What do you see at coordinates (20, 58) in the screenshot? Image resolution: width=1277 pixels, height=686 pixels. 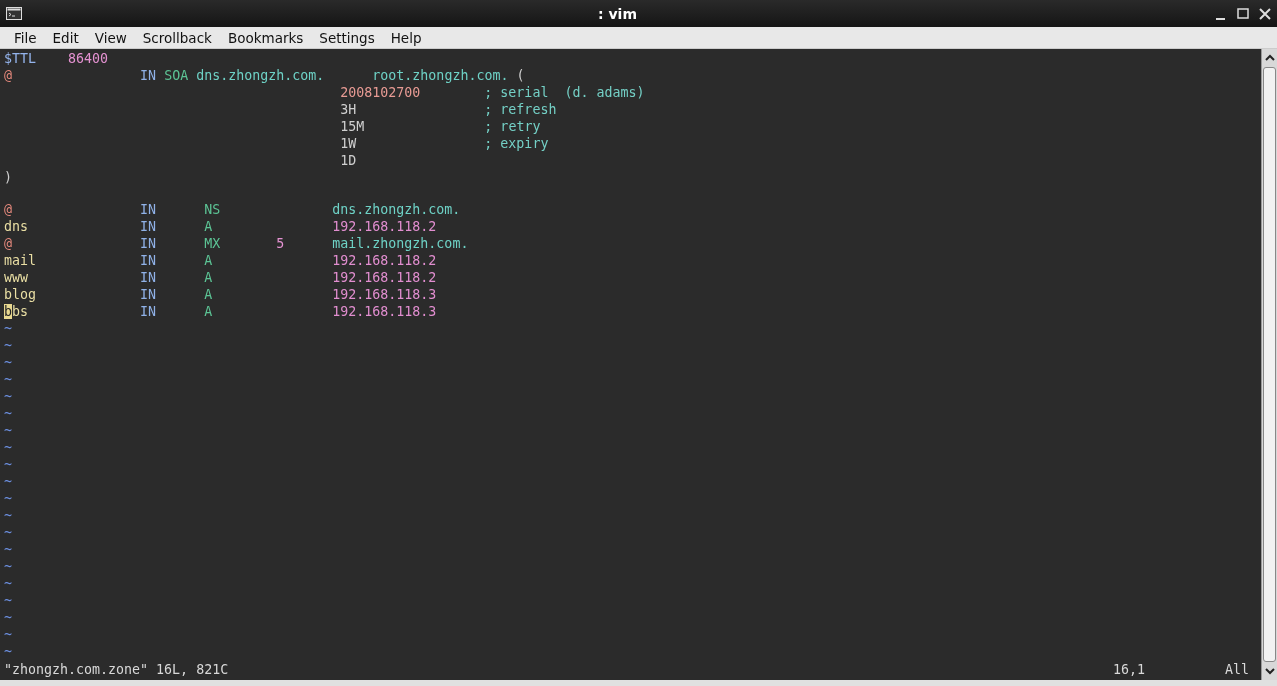 I see `directive-text: $TTL` at bounding box center [20, 58].